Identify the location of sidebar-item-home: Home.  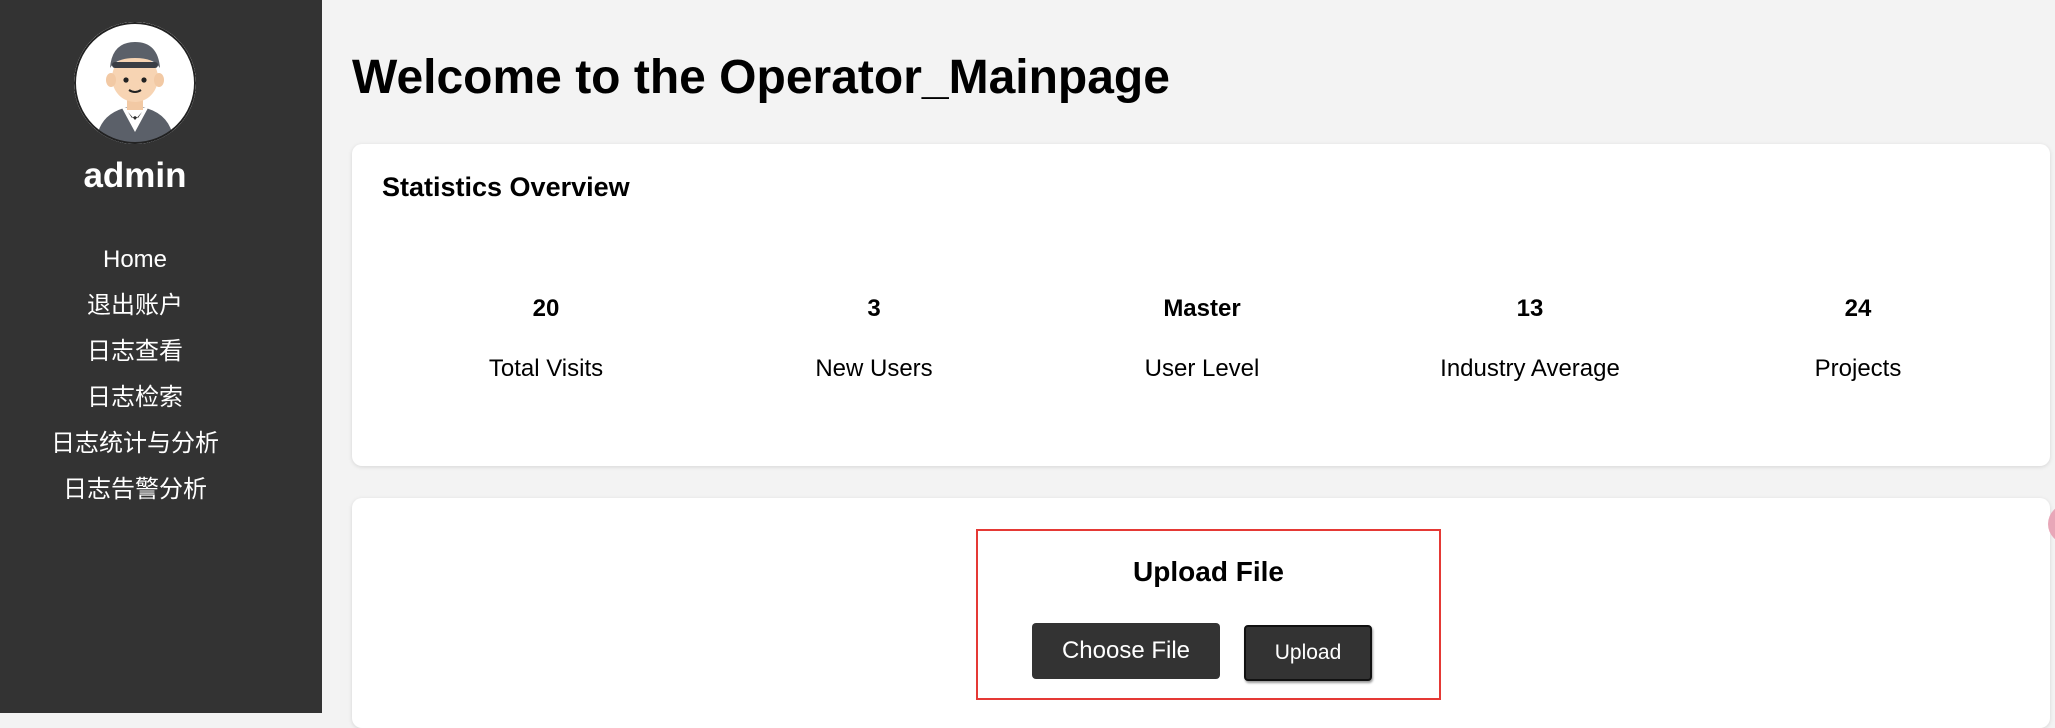
(135, 264).